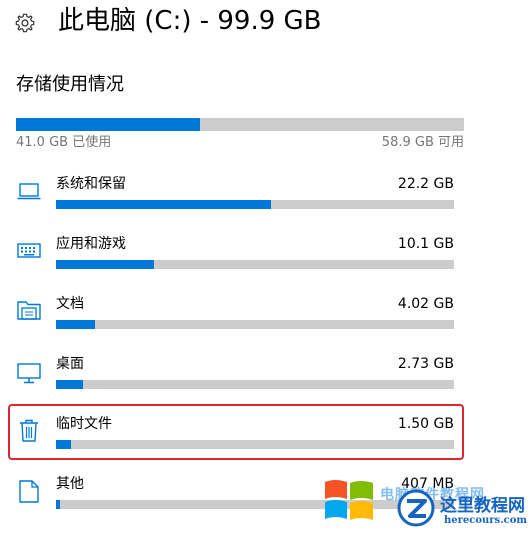 This screenshot has height=533, width=530. Describe the element at coordinates (70, 364) in the screenshot. I see `category-name: 桌面` at that location.